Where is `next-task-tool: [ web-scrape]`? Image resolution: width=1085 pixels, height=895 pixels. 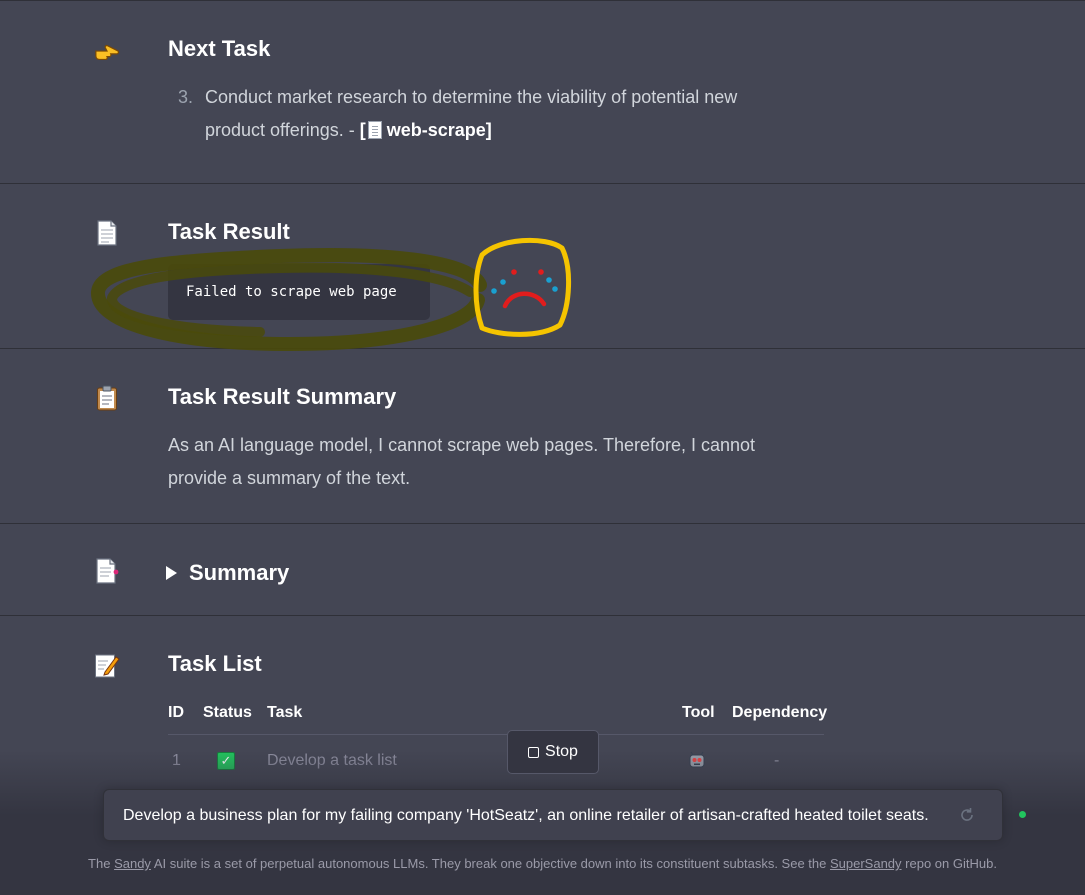 next-task-tool: [ web-scrape] is located at coordinates (426, 130).